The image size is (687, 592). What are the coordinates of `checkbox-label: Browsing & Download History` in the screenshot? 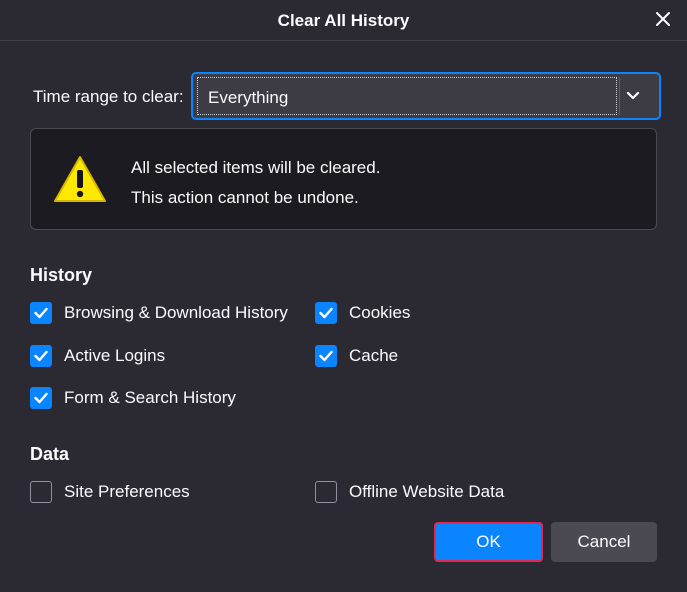 It's located at (176, 312).